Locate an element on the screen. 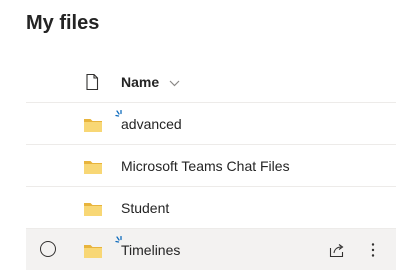 Image resolution: width=396 pixels, height=275 pixels. item-name: Student is located at coordinates (145, 208).